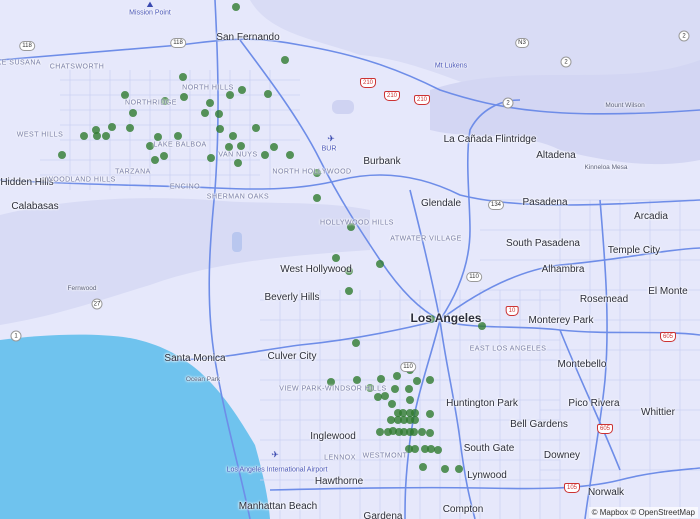 The width and height of the screenshot is (700, 519). Describe the element at coordinates (21, 63) in the screenshot. I see `place-label-lake-susana: Lake Susana` at that location.